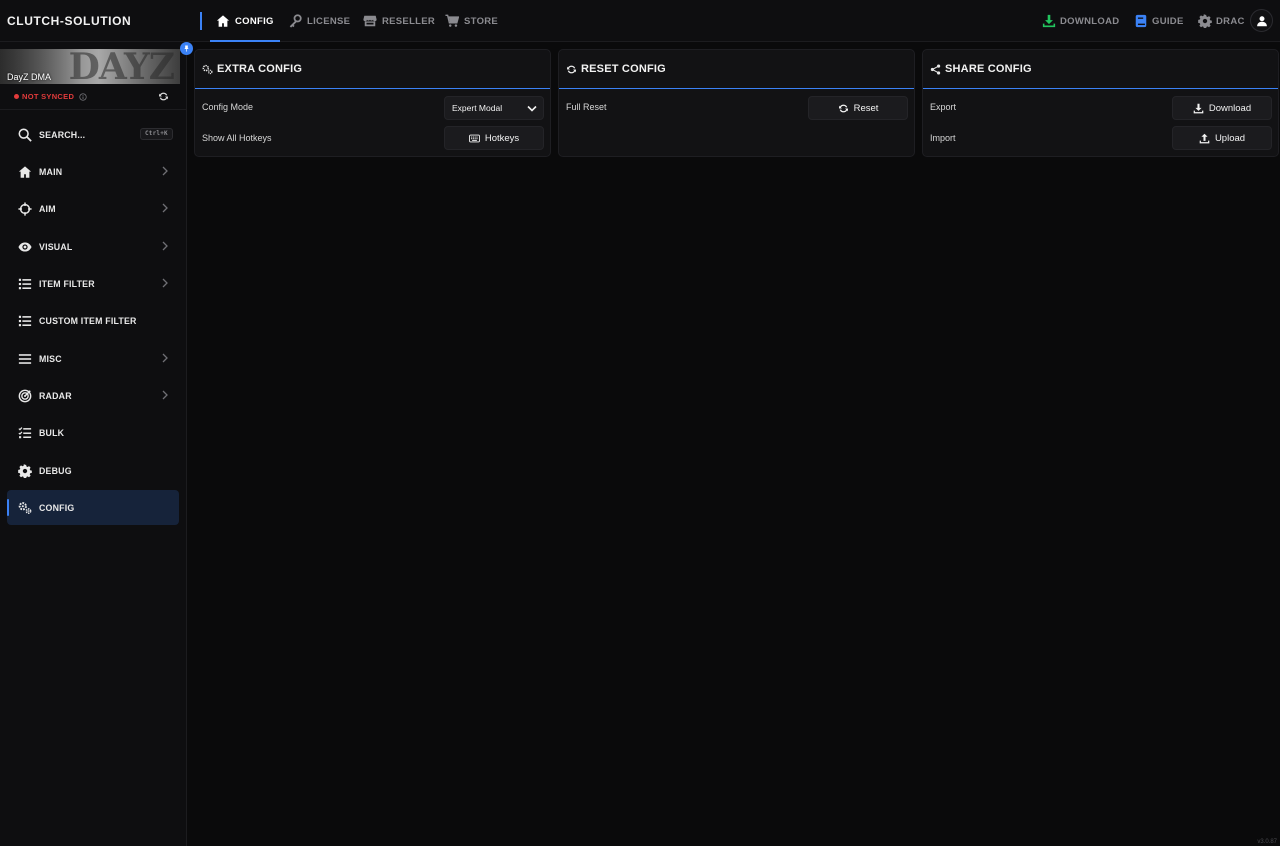 The height and width of the screenshot is (846, 1280). I want to click on pin-icon, so click(186, 48).